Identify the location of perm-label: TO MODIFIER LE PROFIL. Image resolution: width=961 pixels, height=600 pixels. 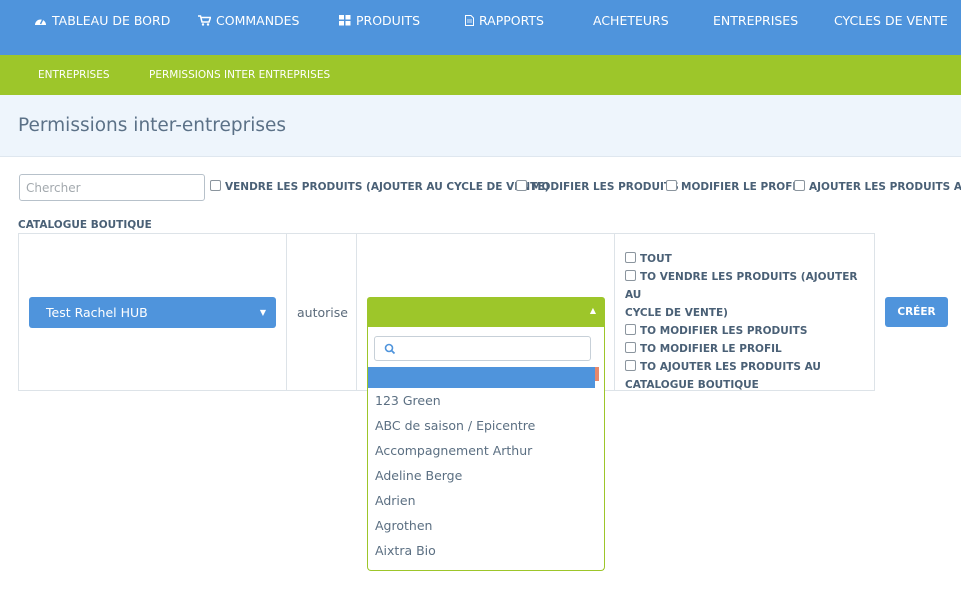
(711, 349).